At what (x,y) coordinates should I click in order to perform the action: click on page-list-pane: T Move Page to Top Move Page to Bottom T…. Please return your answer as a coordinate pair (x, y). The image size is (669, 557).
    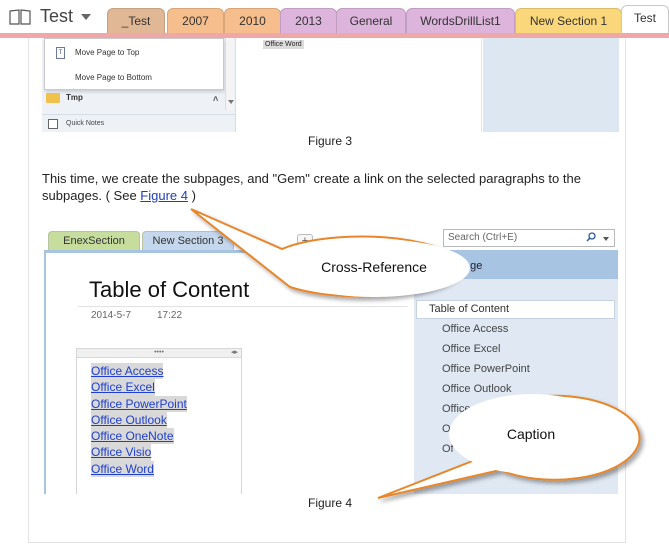
    Looking at the image, I should click on (139, 85).